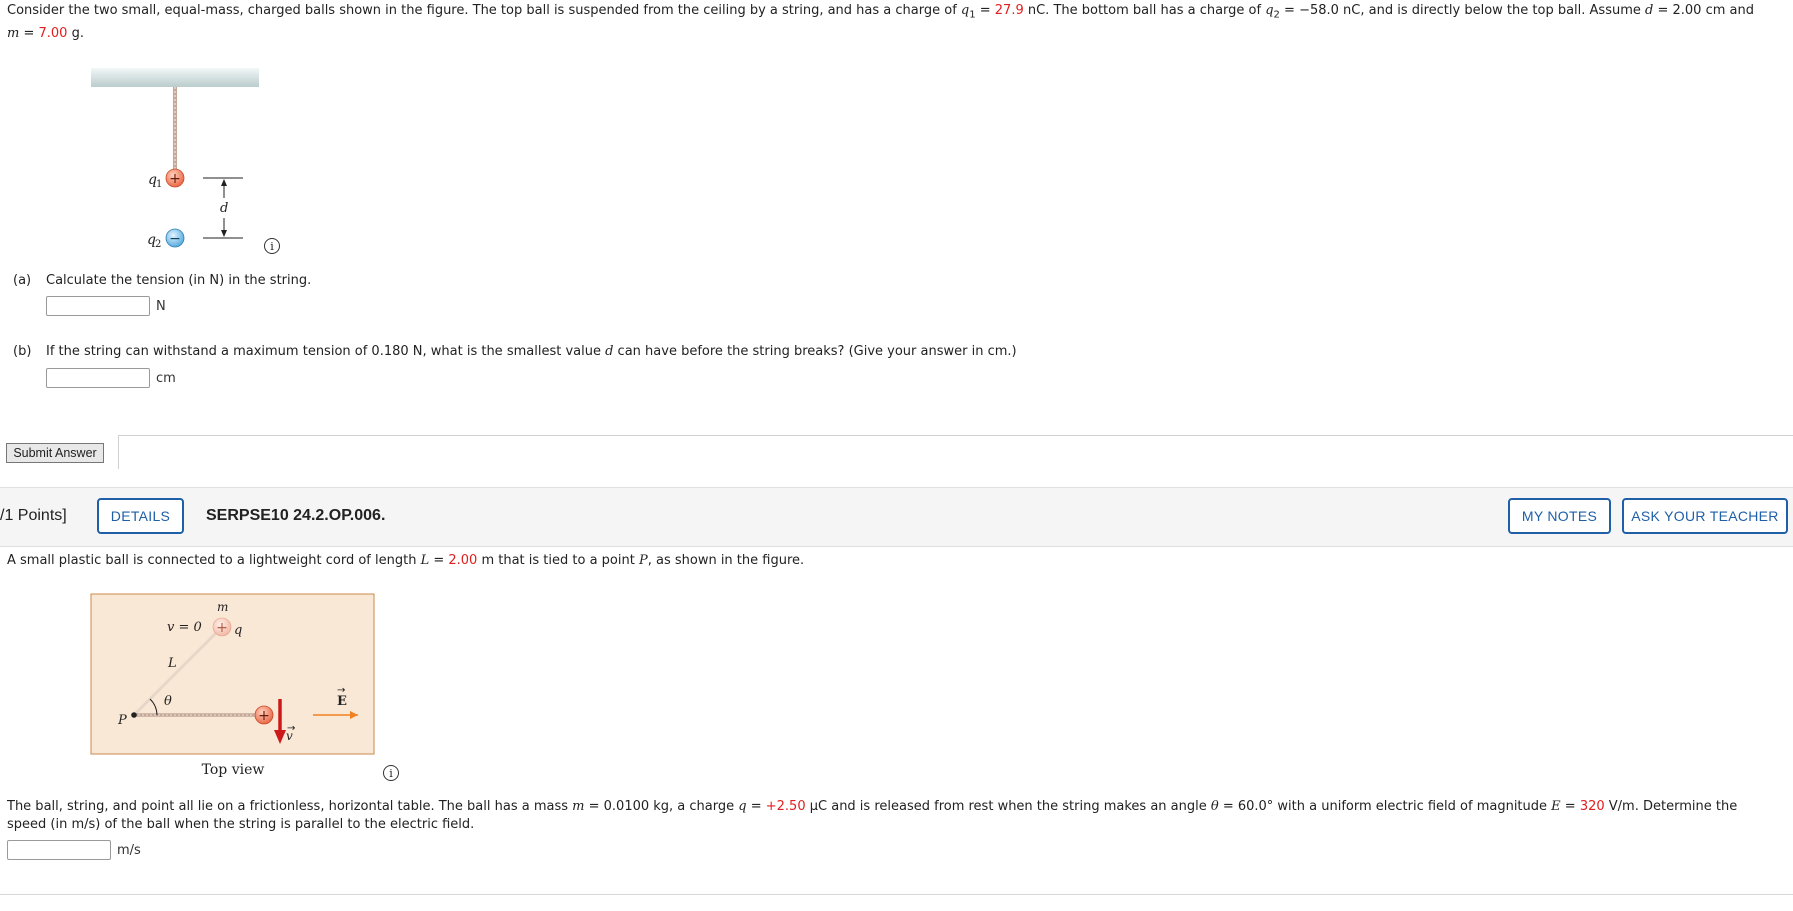  I want to click on speed-unit: m/s, so click(129, 850).